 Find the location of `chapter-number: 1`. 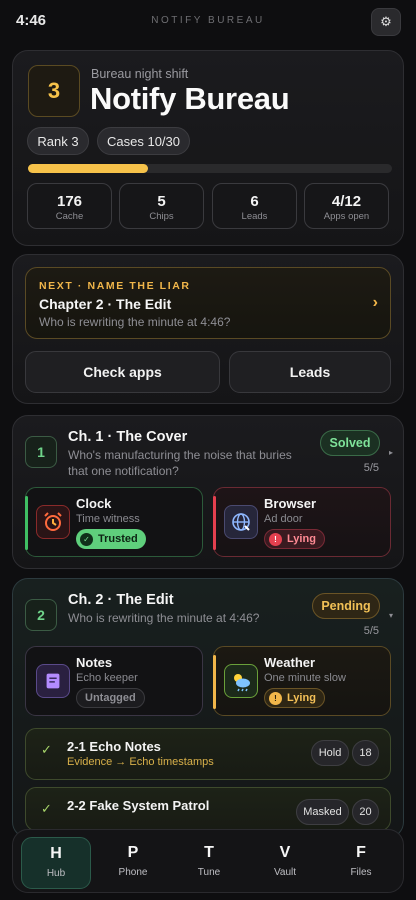

chapter-number: 1 is located at coordinates (41, 452).